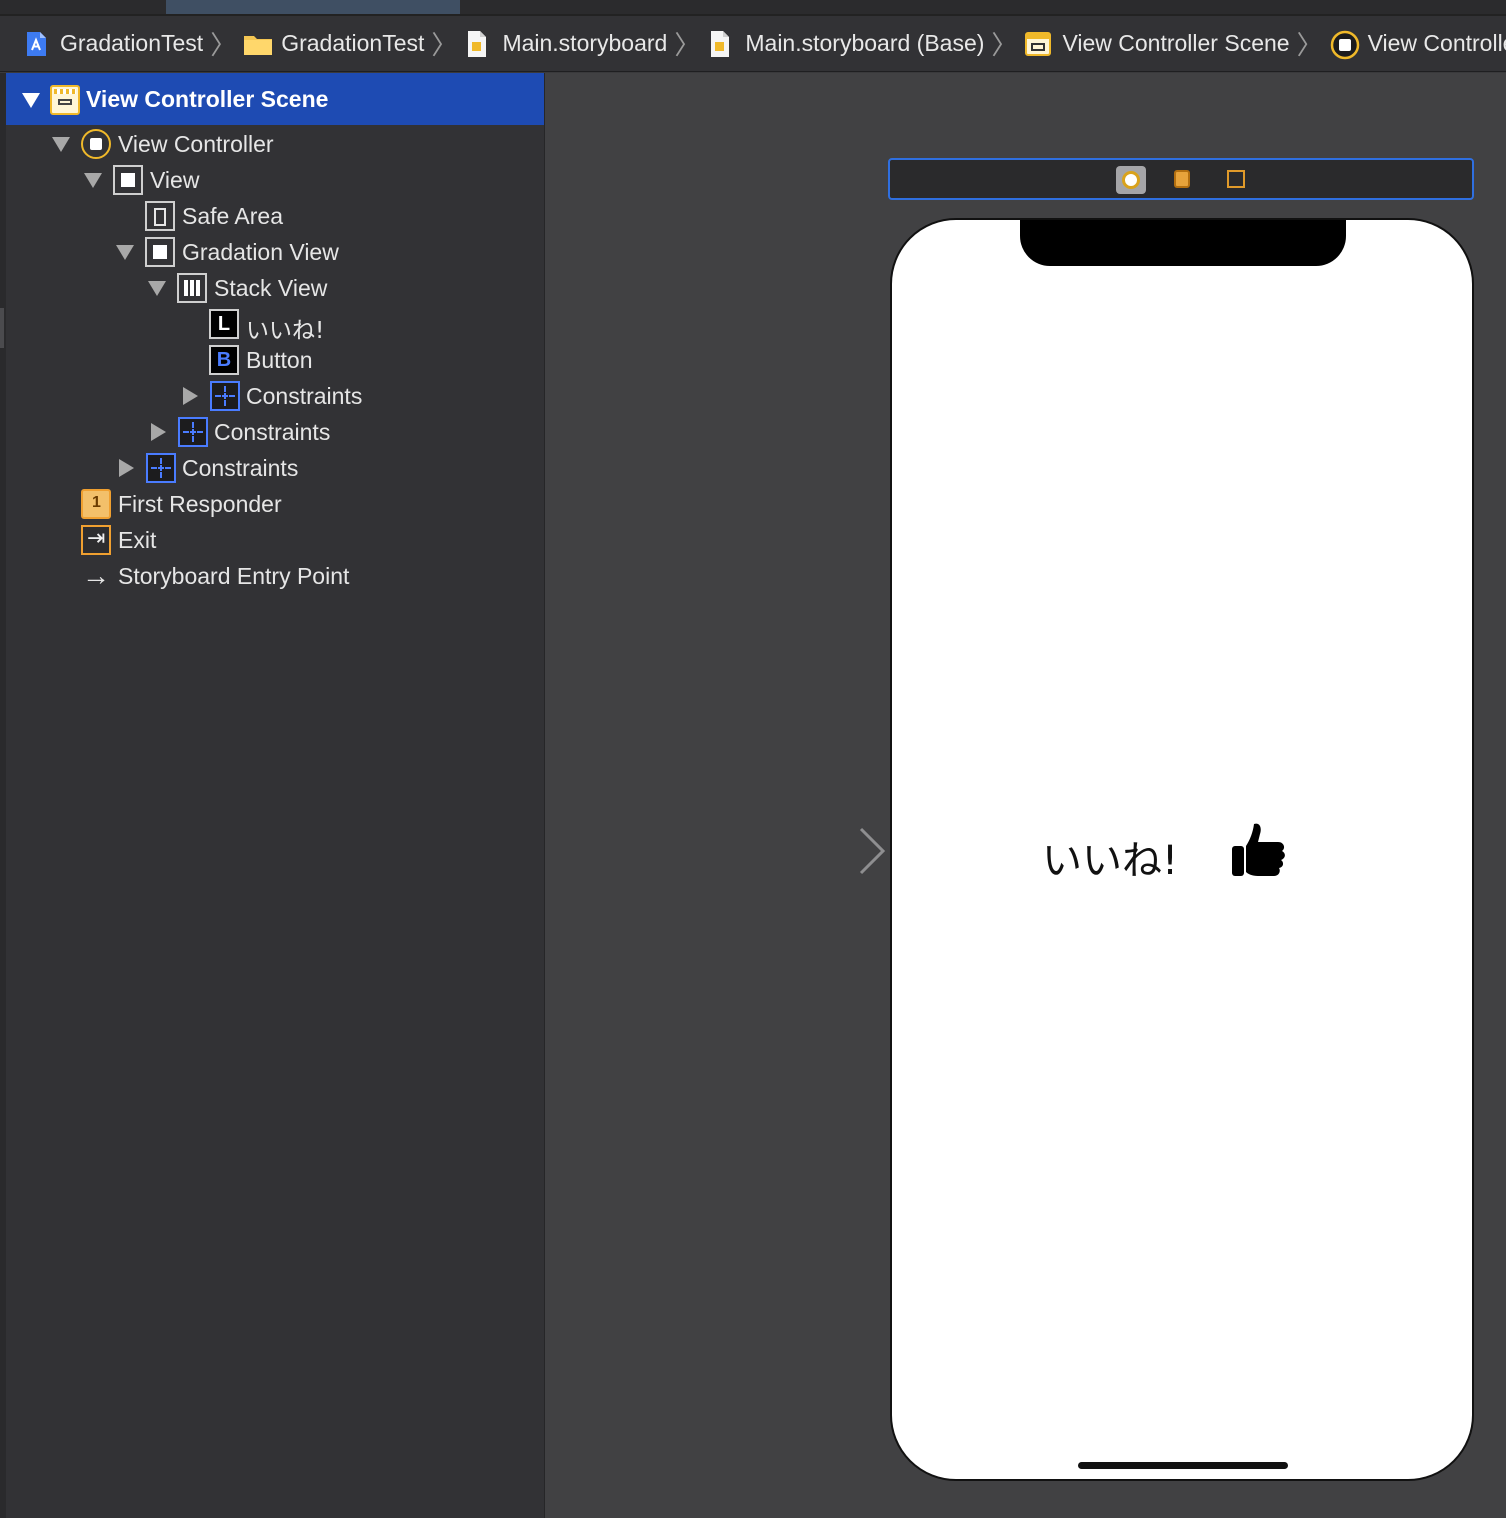  I want to click on edge-marker, so click(2, 328).